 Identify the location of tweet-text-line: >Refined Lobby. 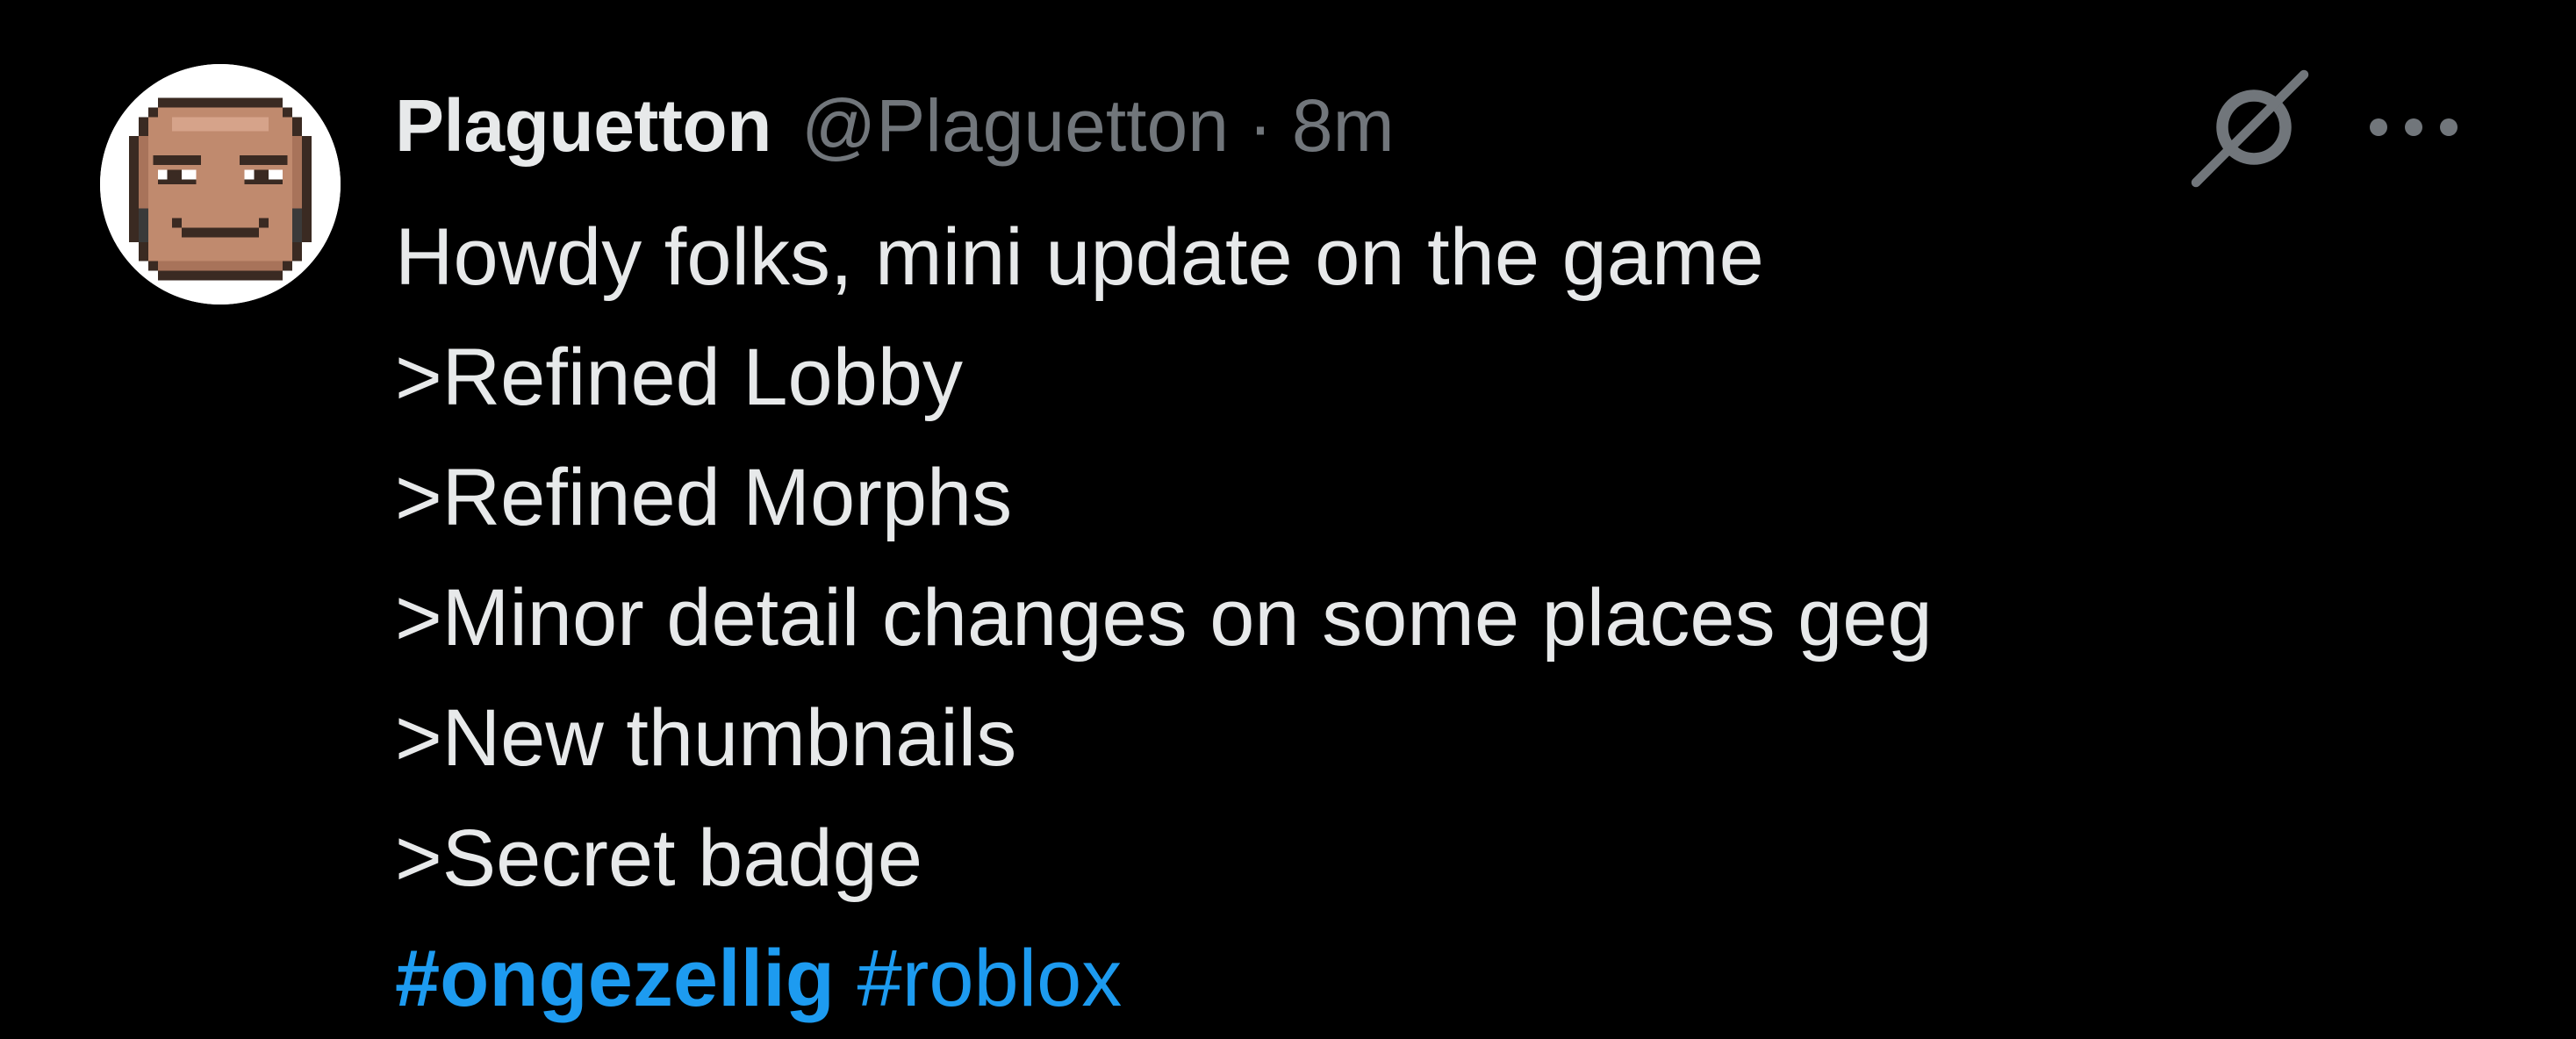
(680, 377).